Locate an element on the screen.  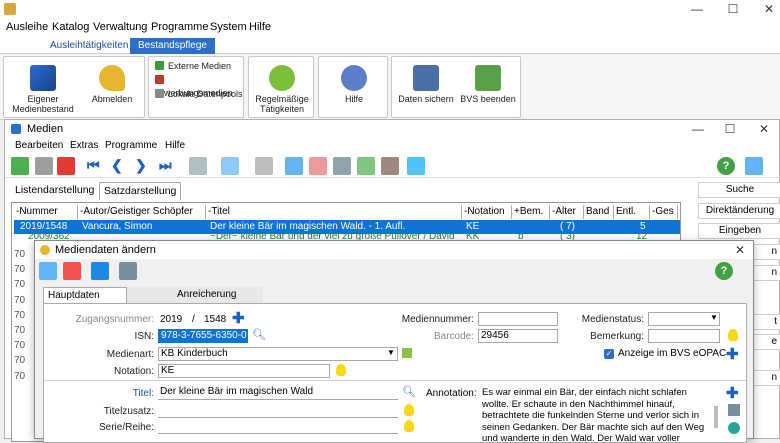
menu-programme: Programme is located at coordinates (179, 27).